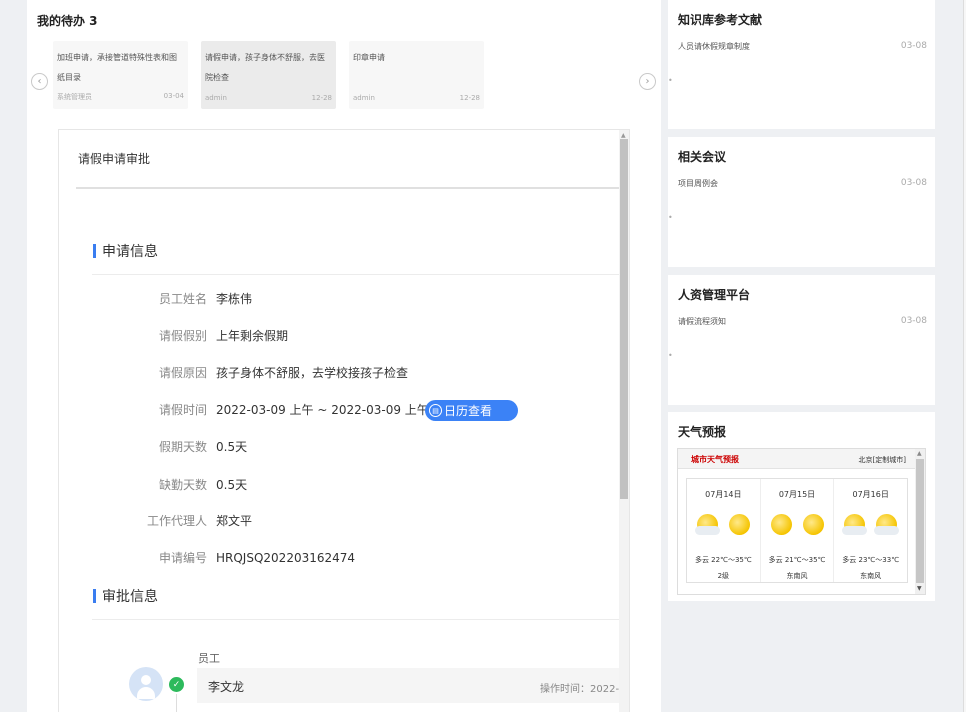 The width and height of the screenshot is (966, 712). Describe the element at coordinates (265, 67) in the screenshot. I see `todo-card-title: 请假申请，孩子身体不舒服，去医院检查` at that location.